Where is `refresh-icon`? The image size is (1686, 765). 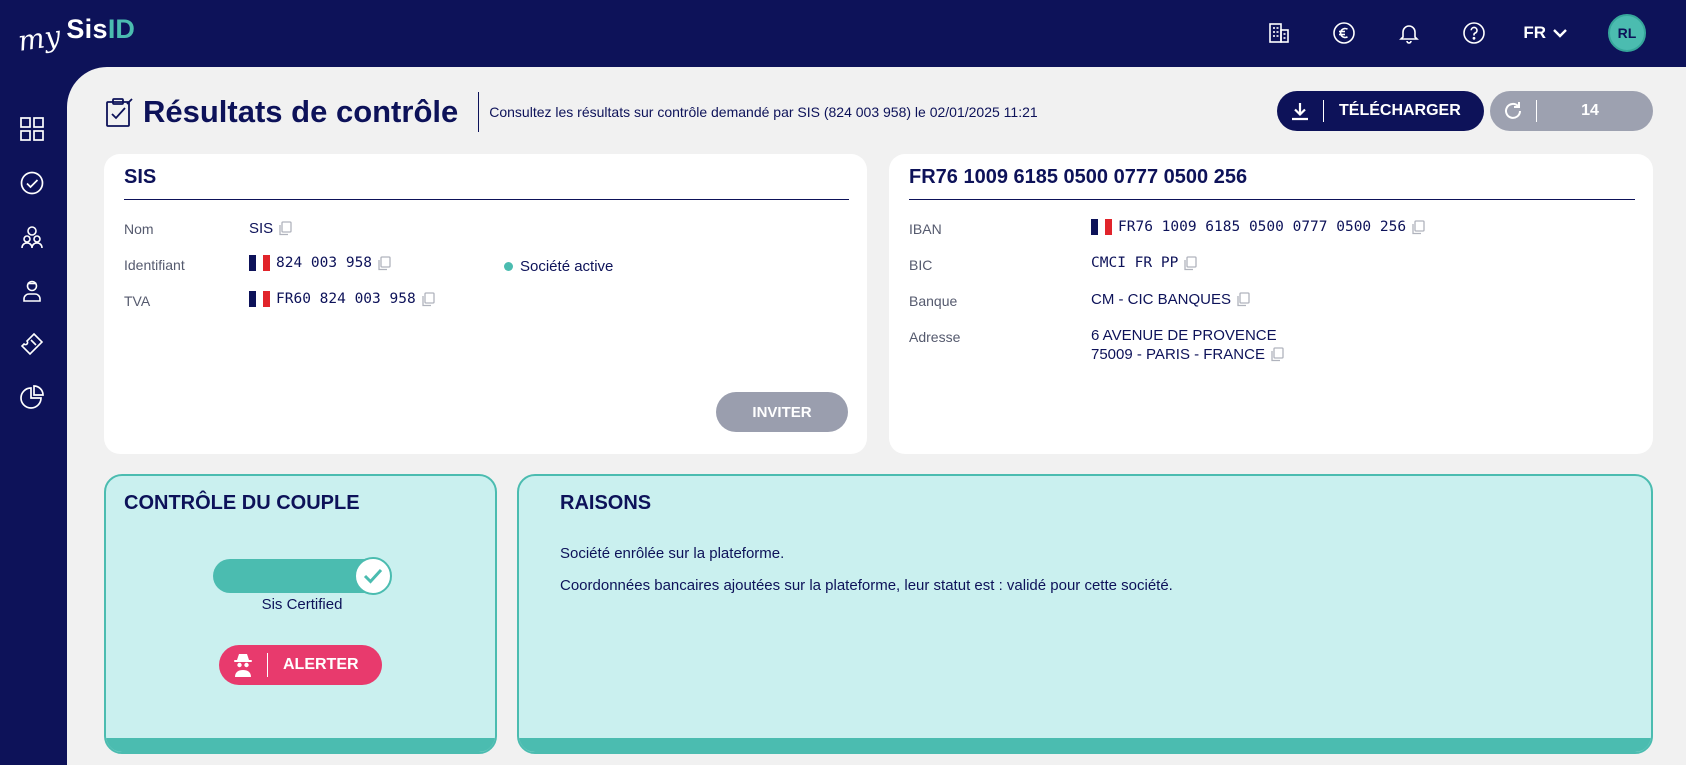 refresh-icon is located at coordinates (1513, 111).